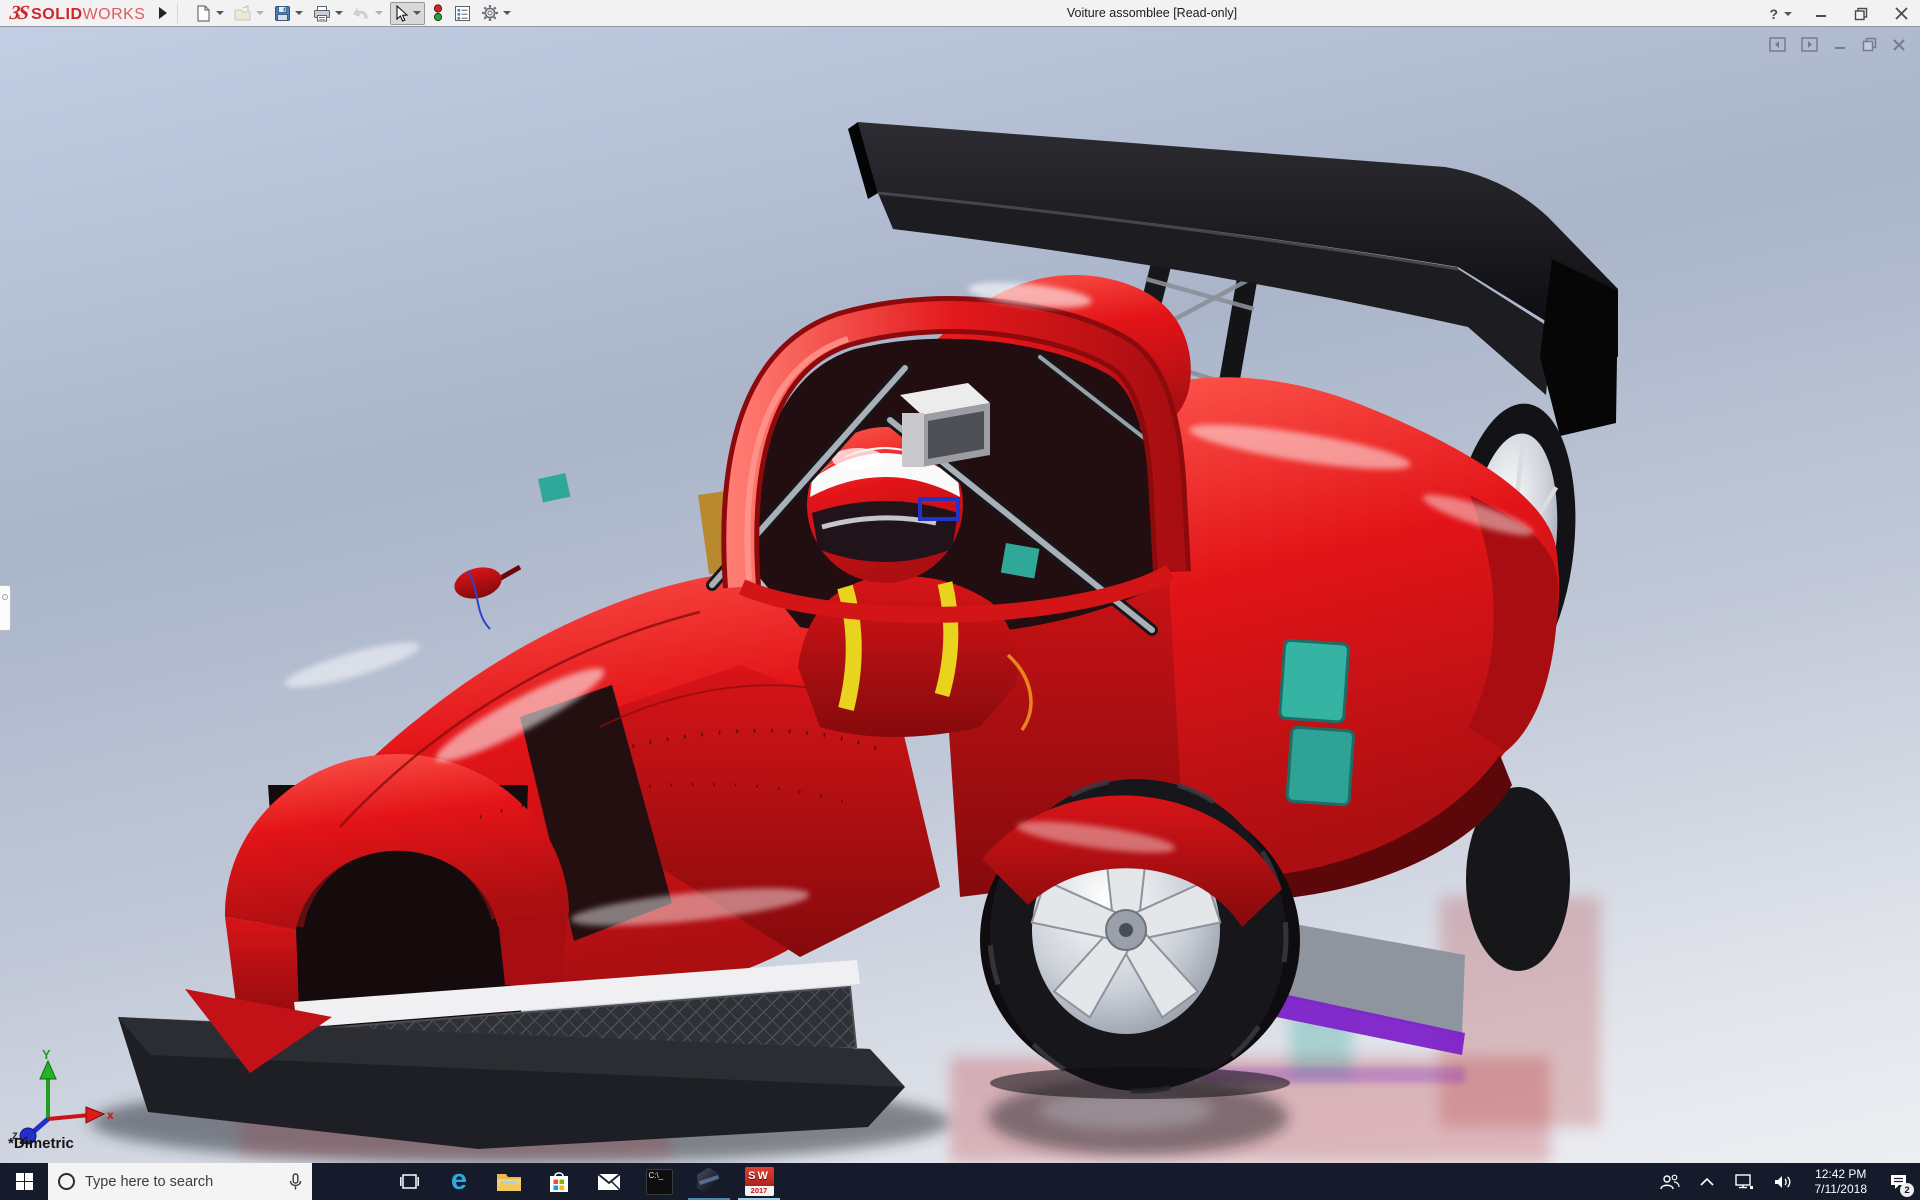 Image resolution: width=1920 pixels, height=1200 pixels. I want to click on minimize-button, so click(1821, 14).